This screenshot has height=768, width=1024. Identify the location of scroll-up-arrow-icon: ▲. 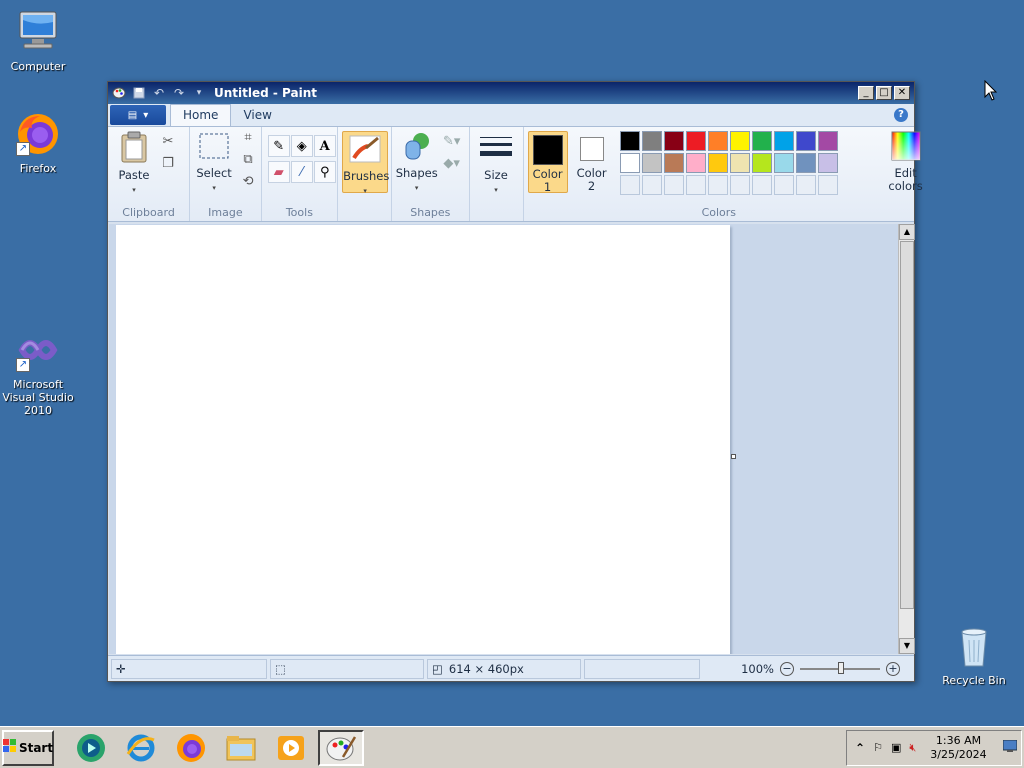
(907, 232).